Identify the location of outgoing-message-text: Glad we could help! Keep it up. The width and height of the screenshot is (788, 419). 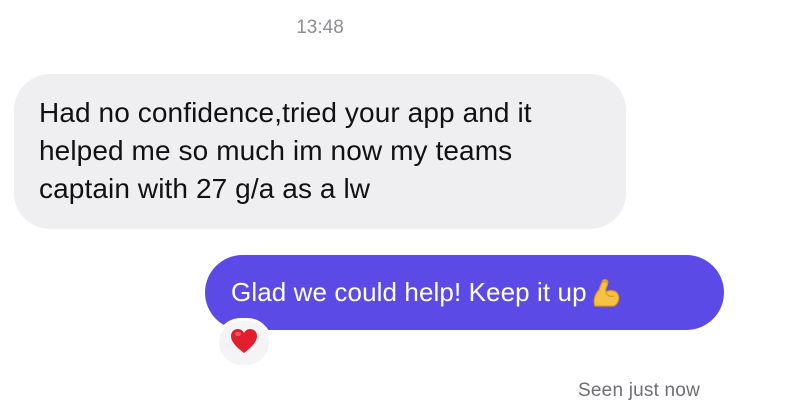
(409, 292).